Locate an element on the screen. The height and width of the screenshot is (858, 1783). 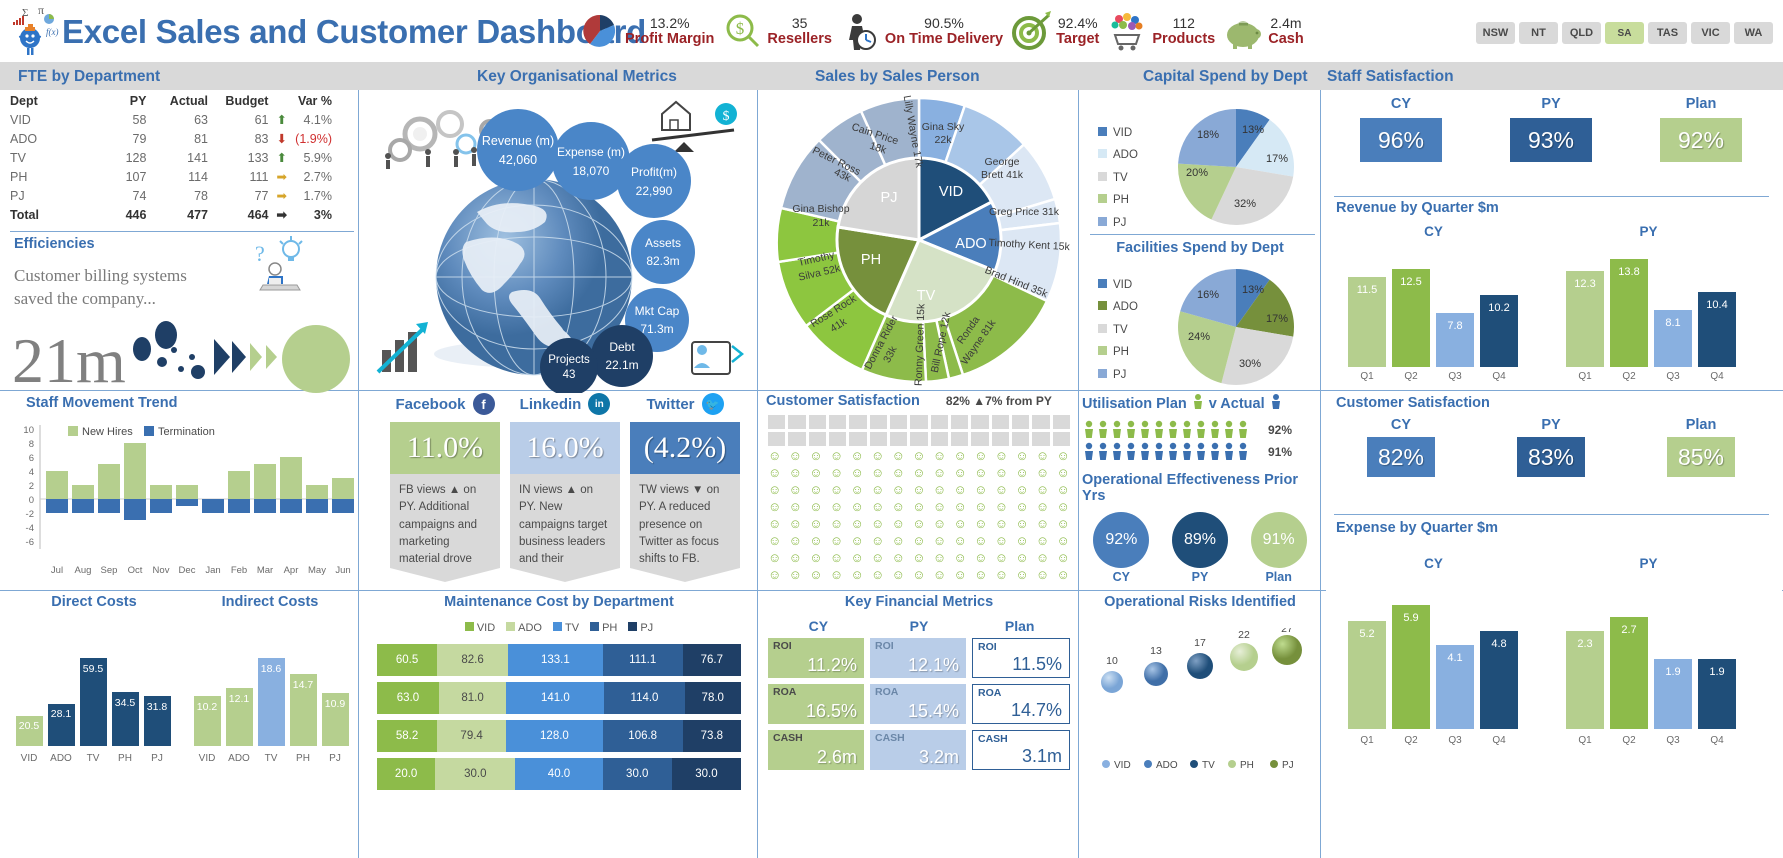
kpi-label: Target is located at coordinates (1078, 38).